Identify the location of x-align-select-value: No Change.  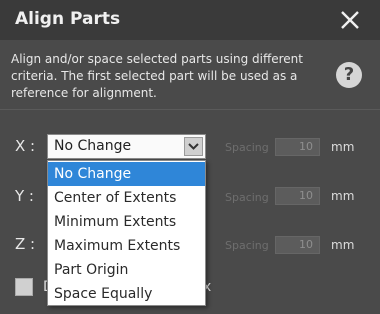
(93, 146).